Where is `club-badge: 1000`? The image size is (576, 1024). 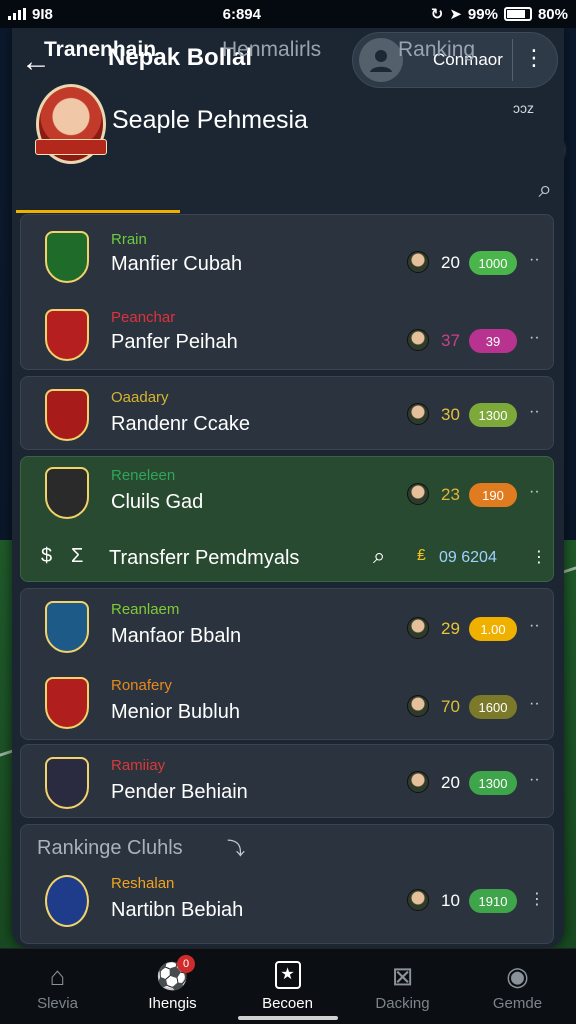 club-badge: 1000 is located at coordinates (493, 263).